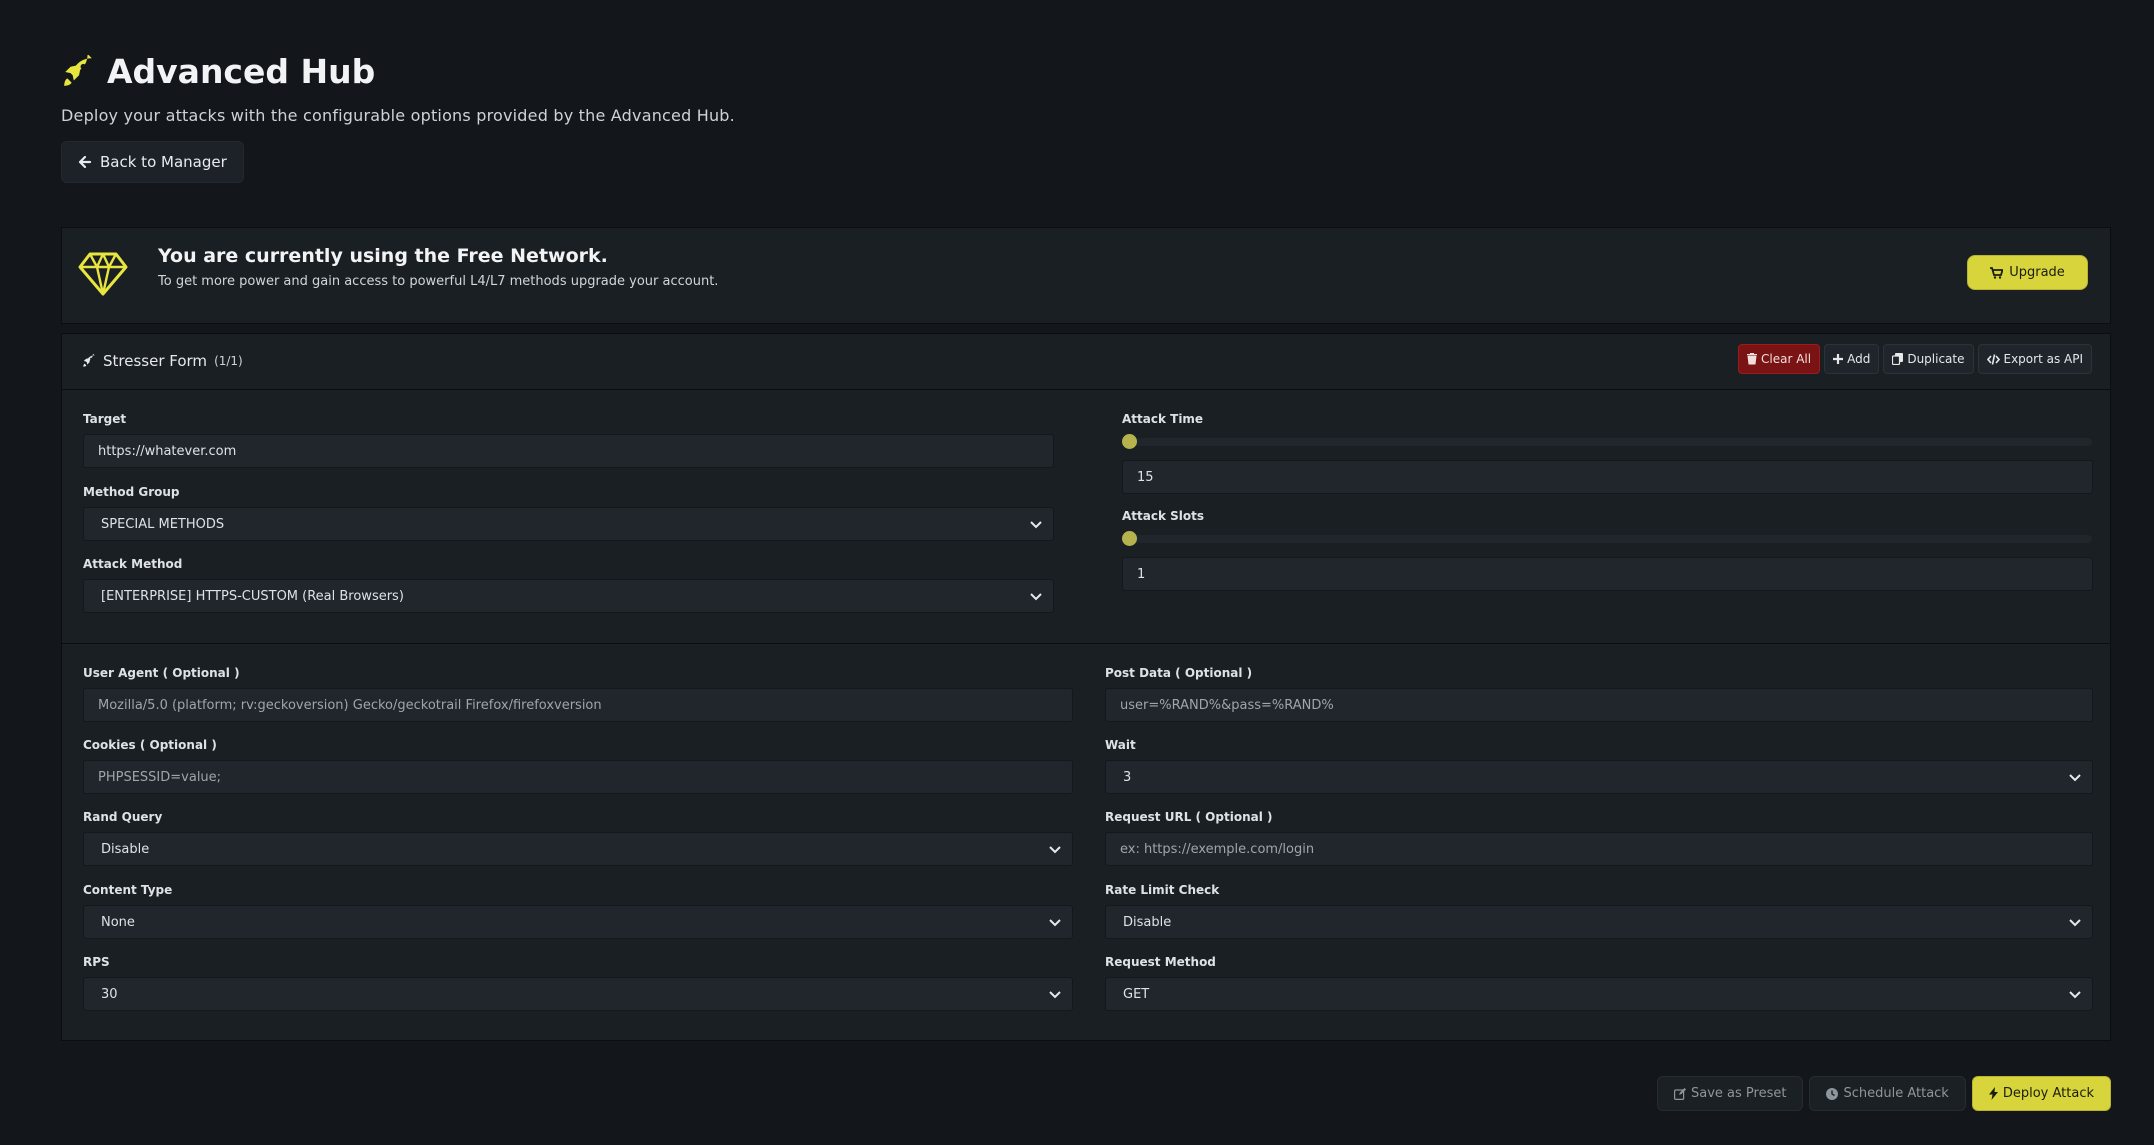 The image size is (2154, 1145). What do you see at coordinates (1217, 849) in the screenshot?
I see `request-url-placeholder: ex: https://exemple.com/login` at bounding box center [1217, 849].